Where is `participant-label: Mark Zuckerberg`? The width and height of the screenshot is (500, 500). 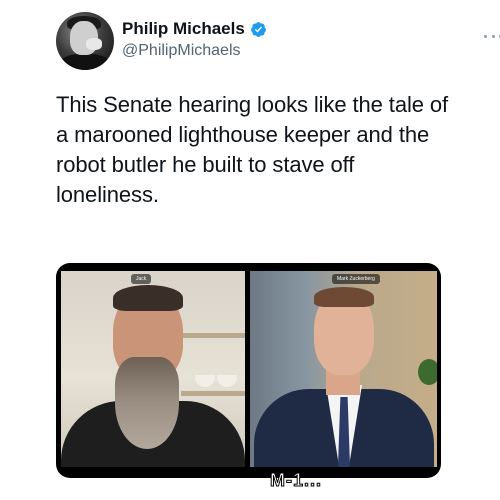 participant-label: Mark Zuckerberg is located at coordinates (356, 279).